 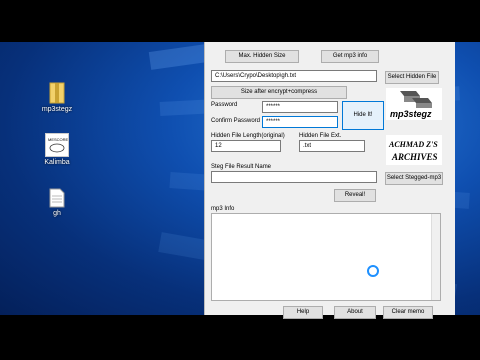 I want to click on achmad-archives-logo: ACHMAD Z'S ARCHIVES, so click(x=414, y=150).